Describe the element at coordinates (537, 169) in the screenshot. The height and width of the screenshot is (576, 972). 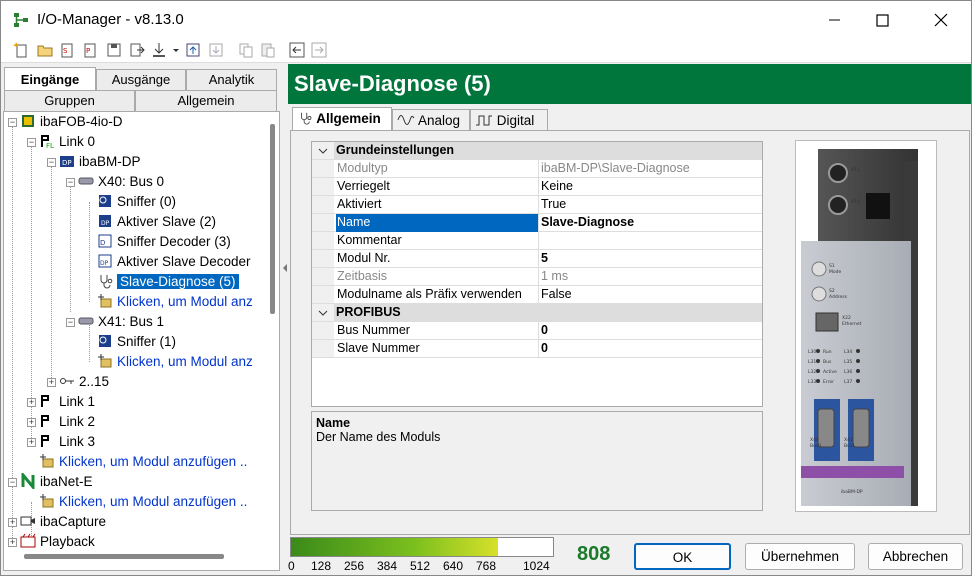
I see `property-row: Modultyp ibaBM-DP\Slave-Diagnose` at that location.